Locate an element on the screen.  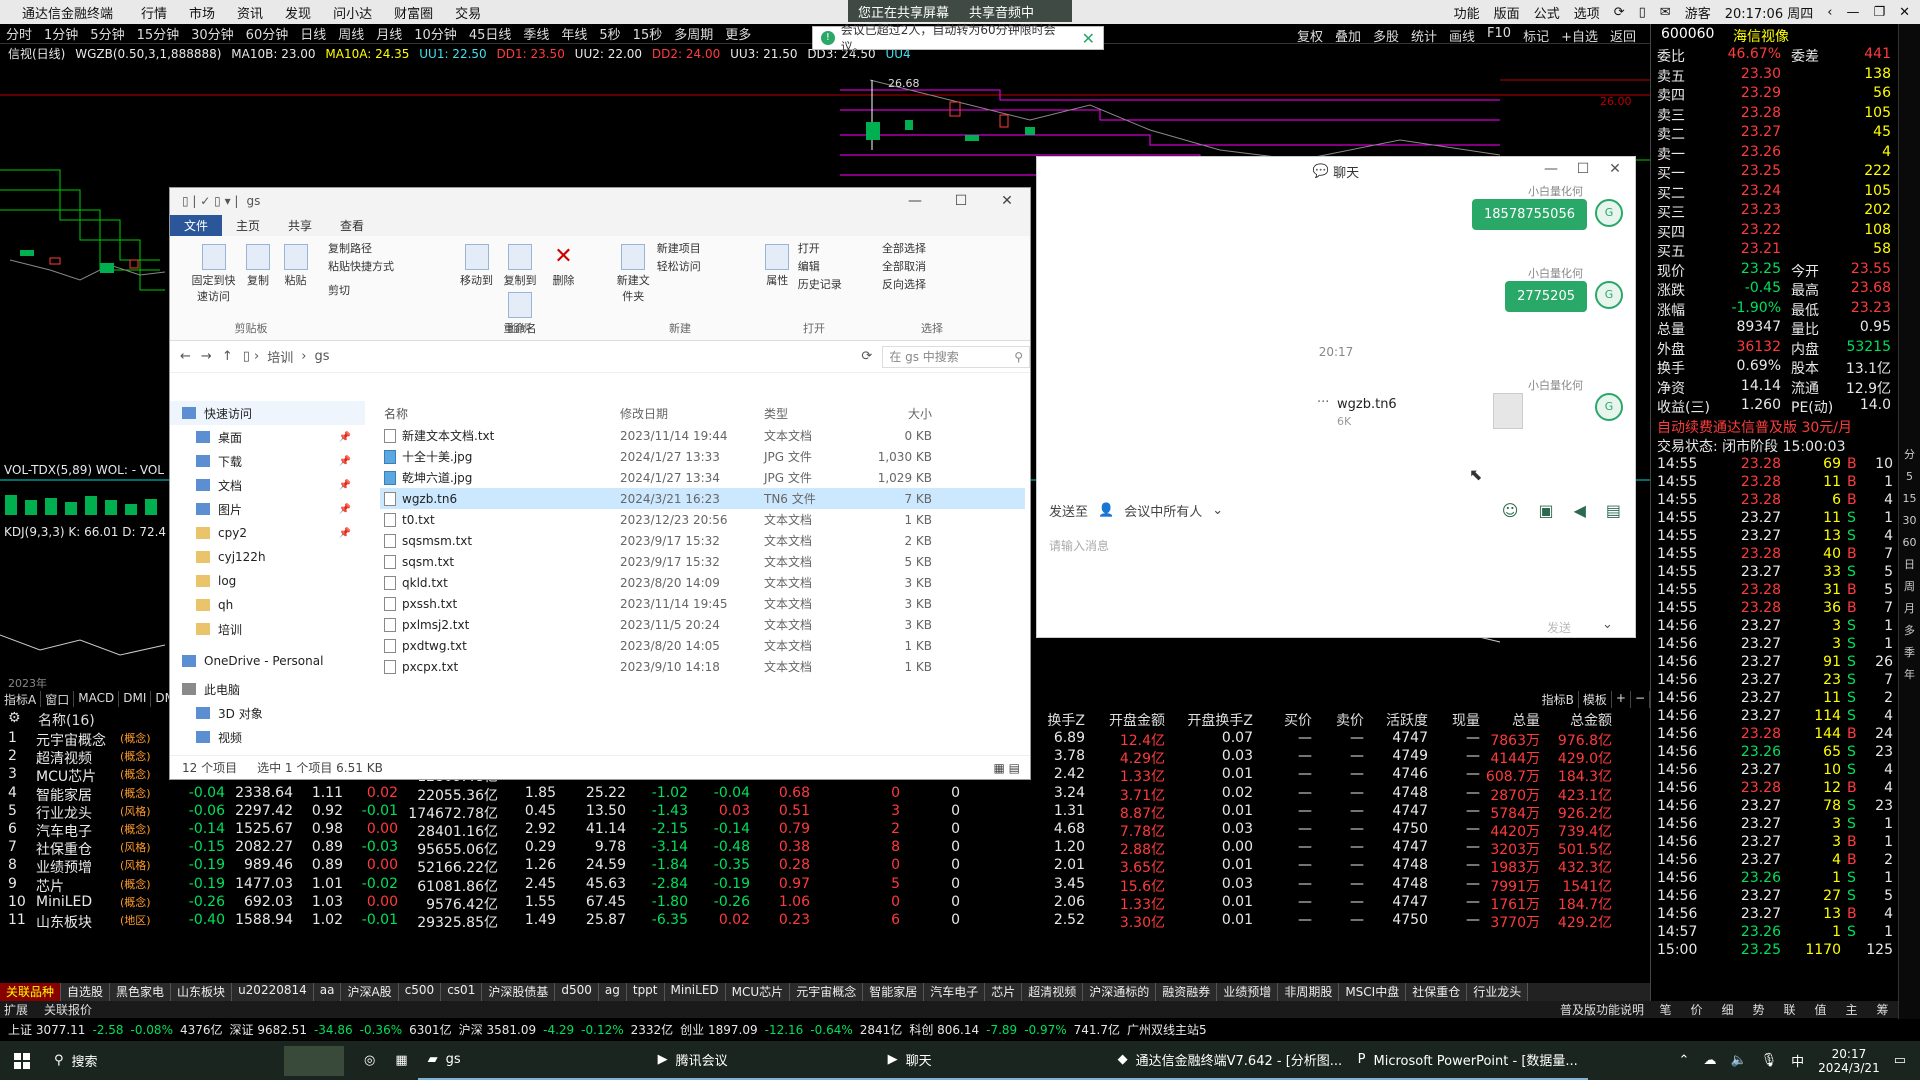
history-button: 历史记录 is located at coordinates (833, 285).